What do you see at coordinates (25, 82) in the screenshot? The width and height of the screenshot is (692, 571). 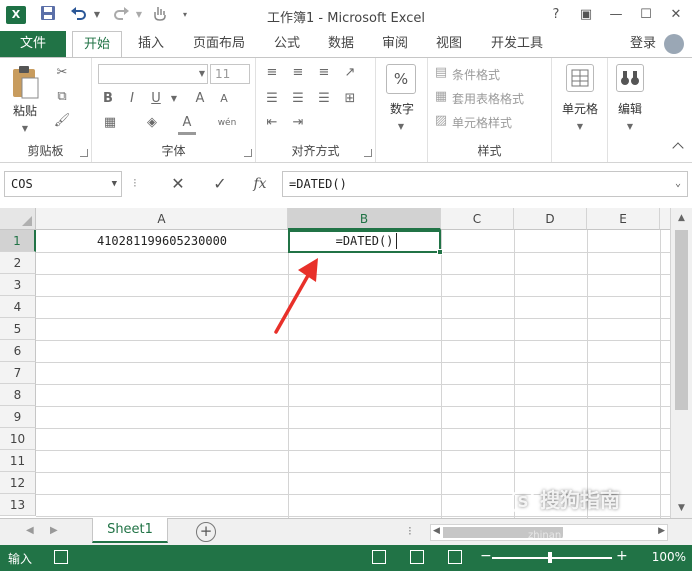 I see `paste-icon` at bounding box center [25, 82].